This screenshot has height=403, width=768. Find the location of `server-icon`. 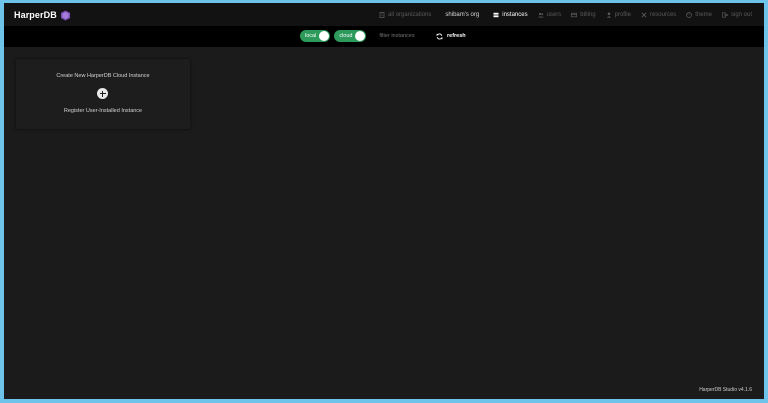

server-icon is located at coordinates (496, 14).